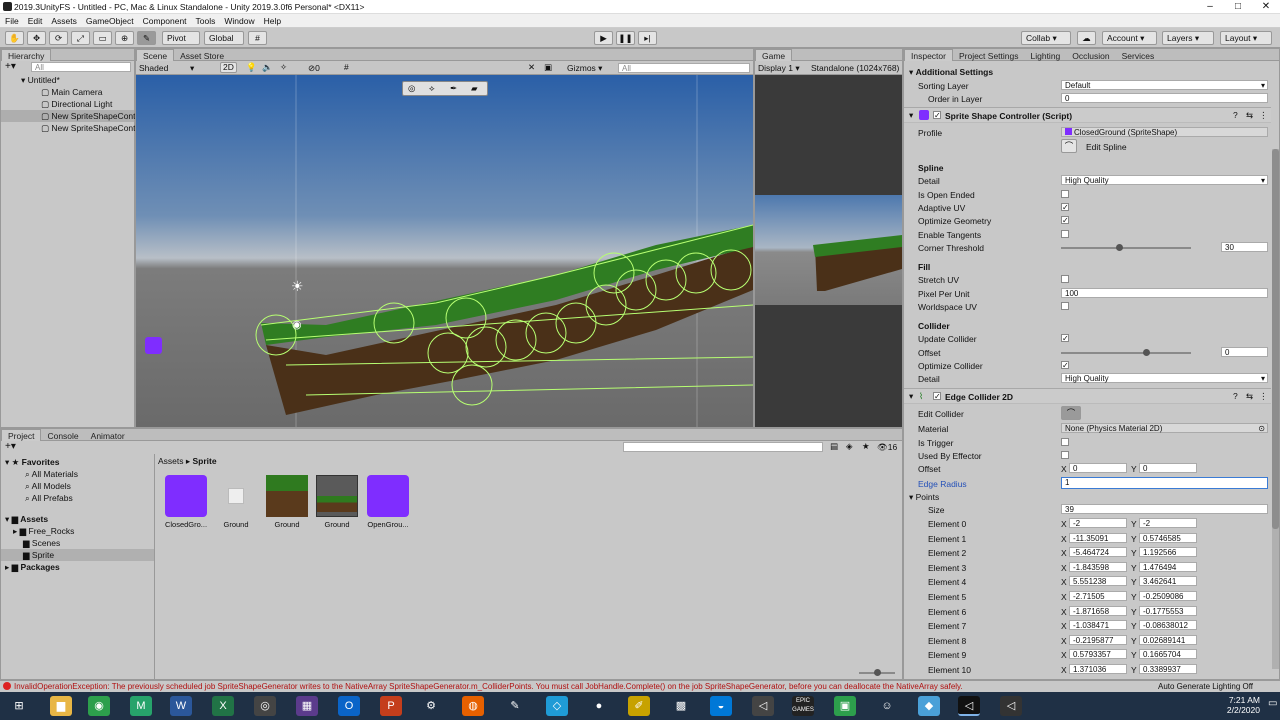 Image resolution: width=1280 pixels, height=720 pixels. What do you see at coordinates (1098, 537) in the screenshot?
I see `element-x-field: -11.35091` at bounding box center [1098, 537].